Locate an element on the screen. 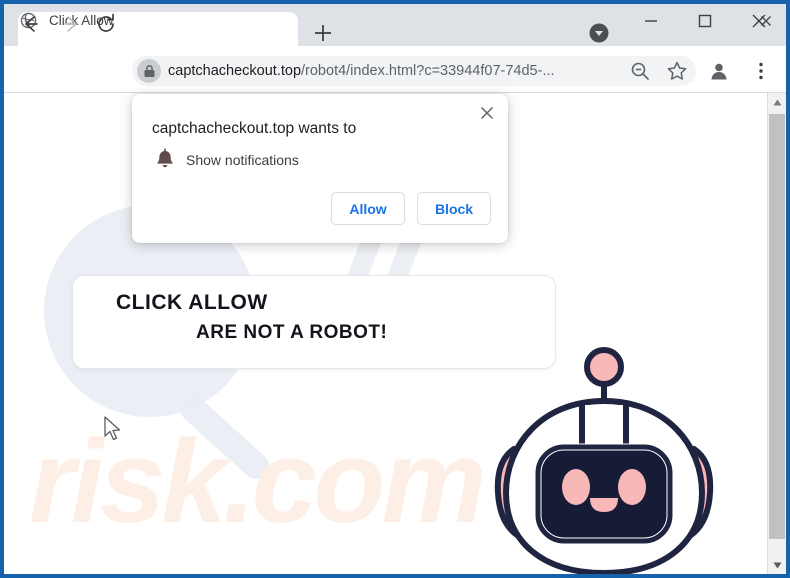 The image size is (790, 578). watermark-text: risk.com is located at coordinates (257, 482).